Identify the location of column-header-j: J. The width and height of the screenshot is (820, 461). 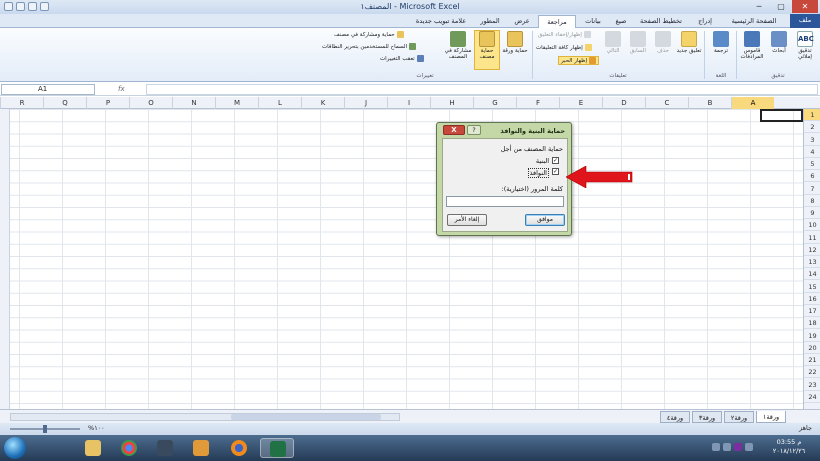
(365, 103).